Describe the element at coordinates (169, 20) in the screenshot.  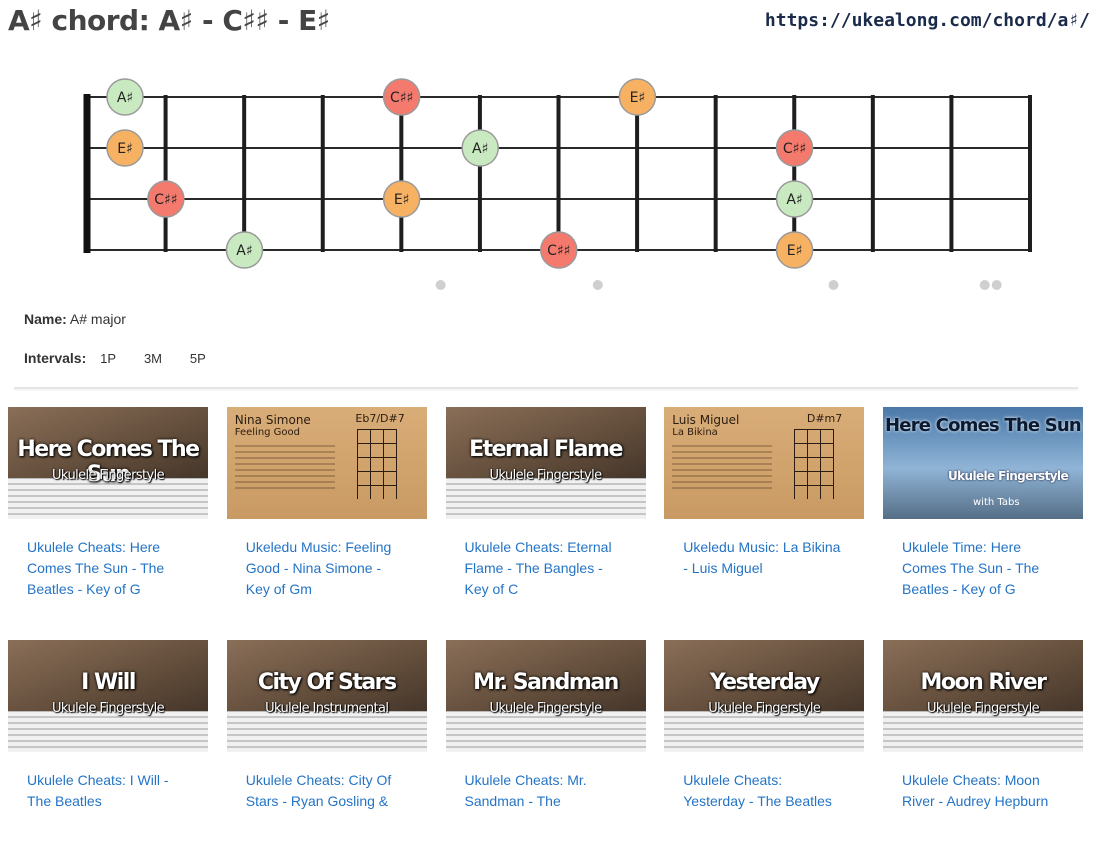
I see `page-title: A♯ chord: A♯ - C♯♯ - E♯` at that location.